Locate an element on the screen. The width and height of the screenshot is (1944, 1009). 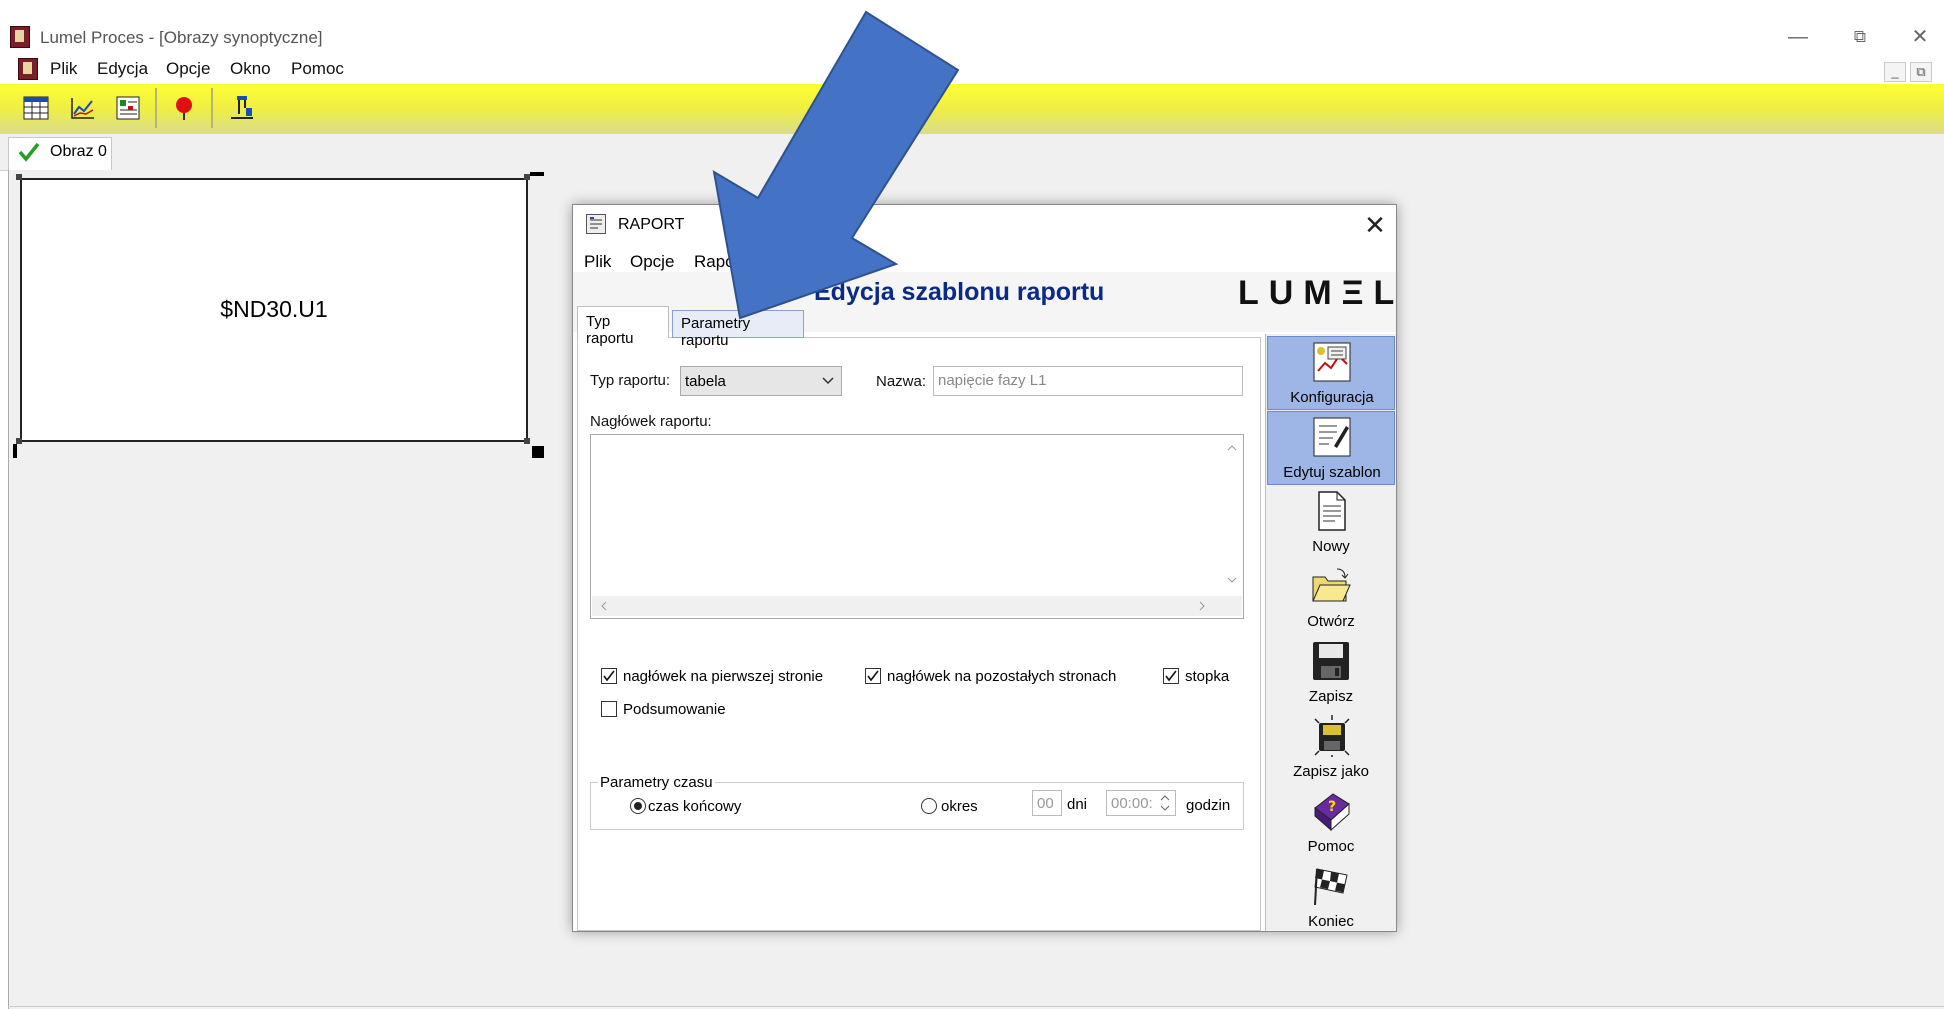
app-icon is located at coordinates (20, 37).